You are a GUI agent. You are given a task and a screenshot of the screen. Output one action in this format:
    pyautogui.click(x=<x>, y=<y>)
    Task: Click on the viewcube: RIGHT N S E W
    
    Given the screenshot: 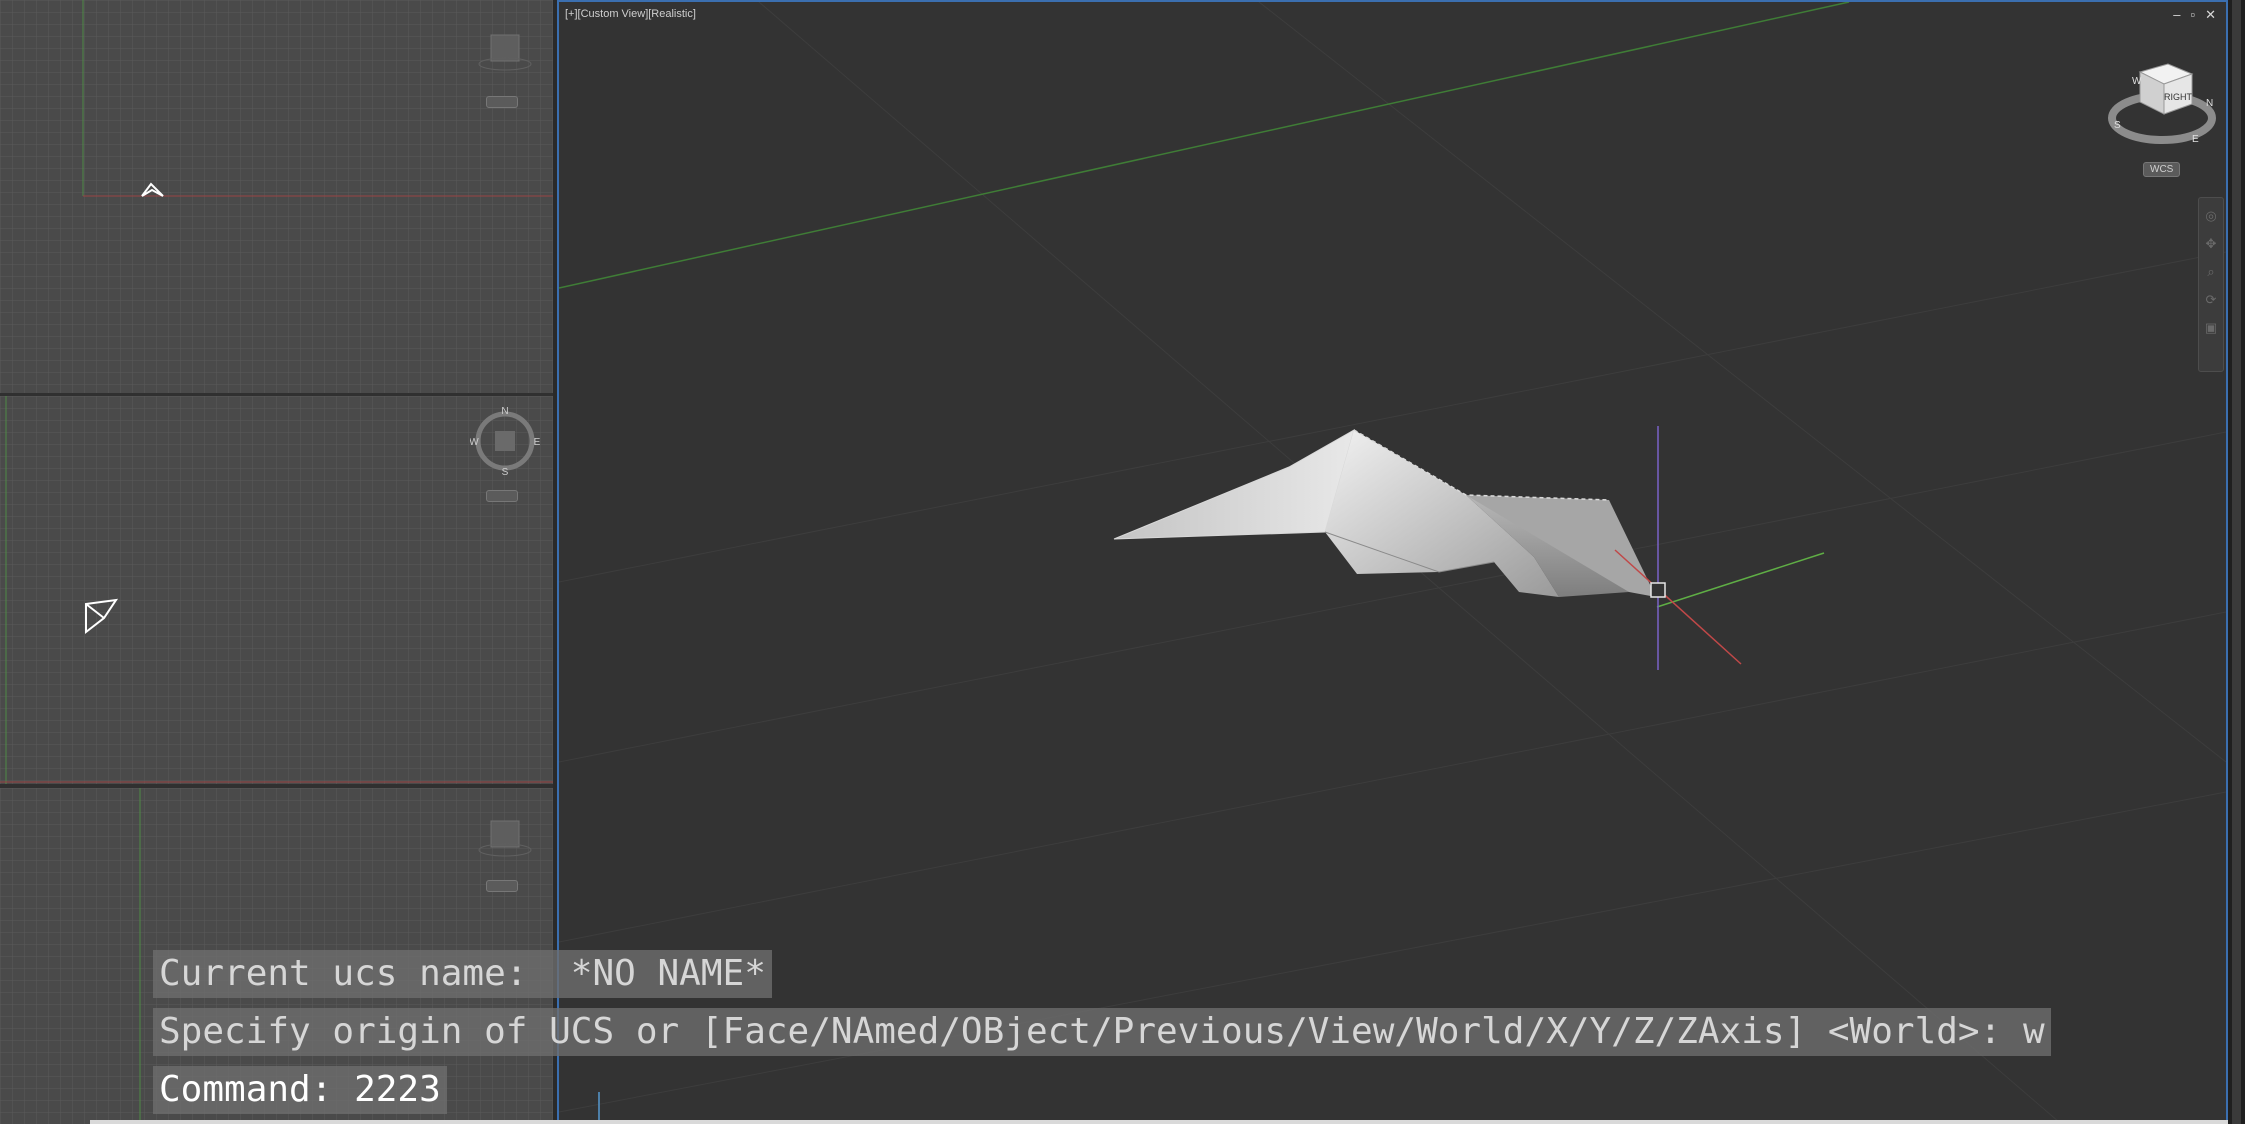 What is the action you would take?
    pyautogui.click(x=2162, y=106)
    